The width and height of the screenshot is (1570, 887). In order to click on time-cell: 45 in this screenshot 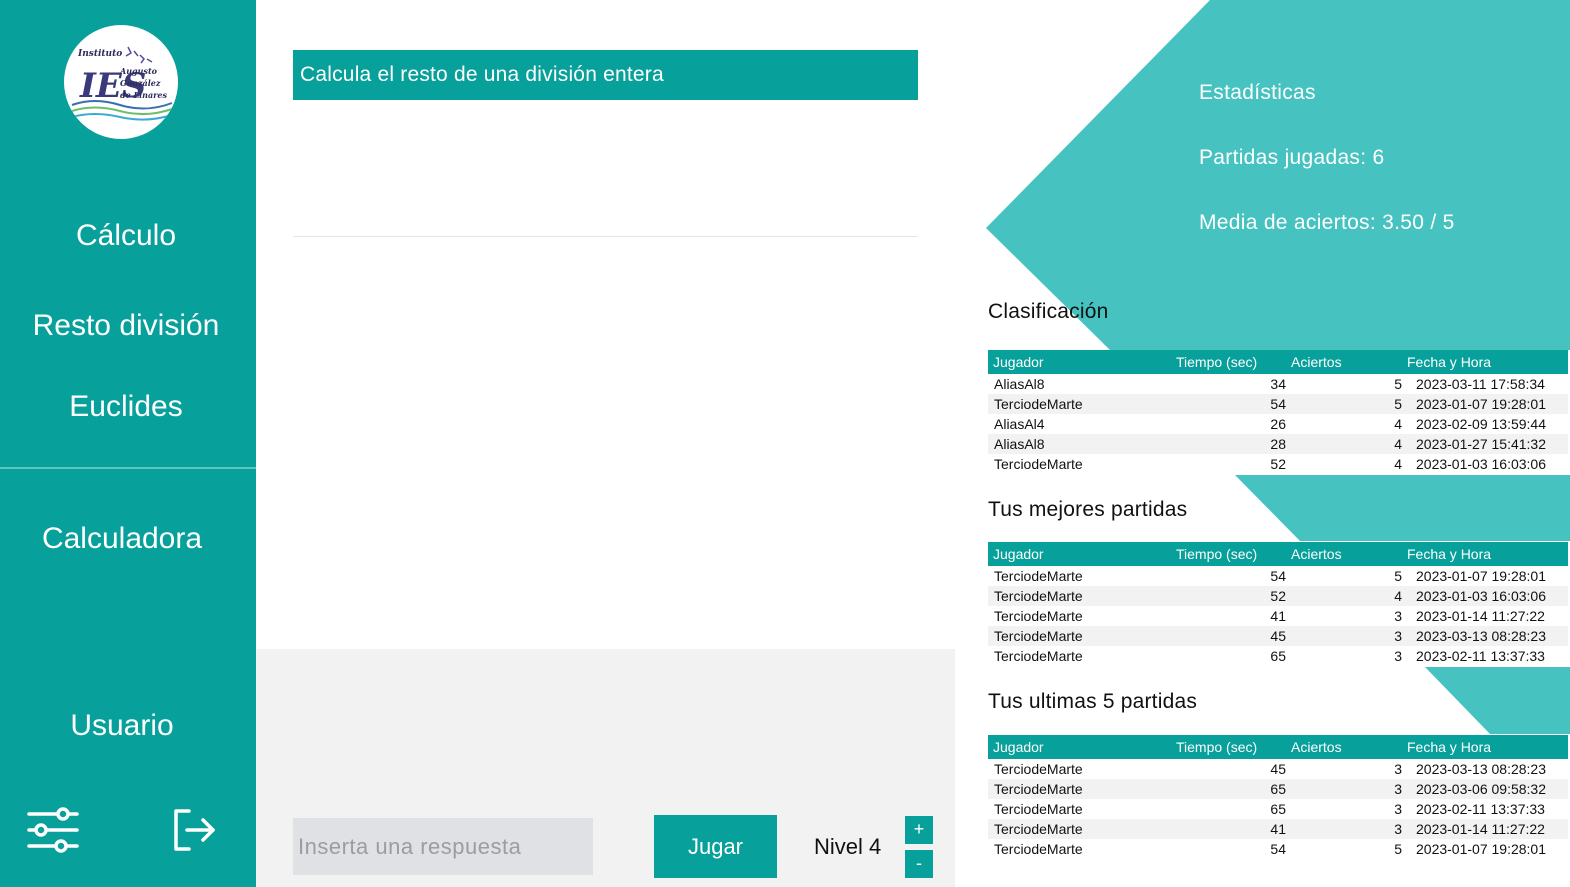, I will do `click(1278, 769)`.